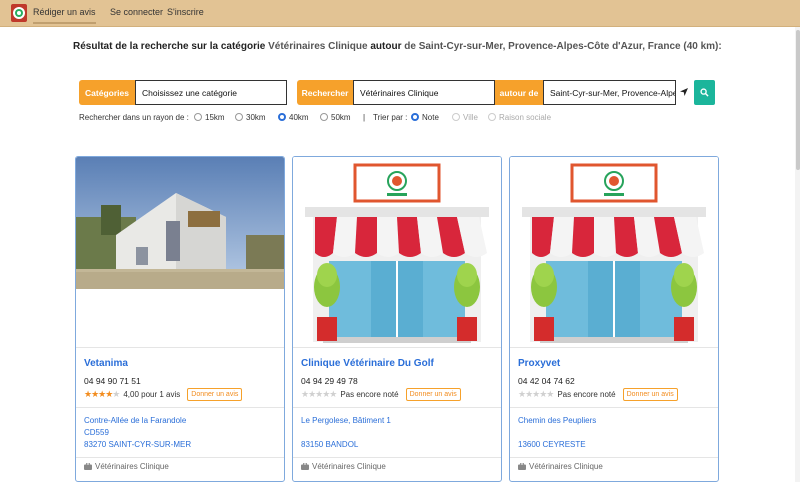  What do you see at coordinates (152, 394) in the screenshot?
I see `rating-text: 4,00 pour 1 avis` at bounding box center [152, 394].